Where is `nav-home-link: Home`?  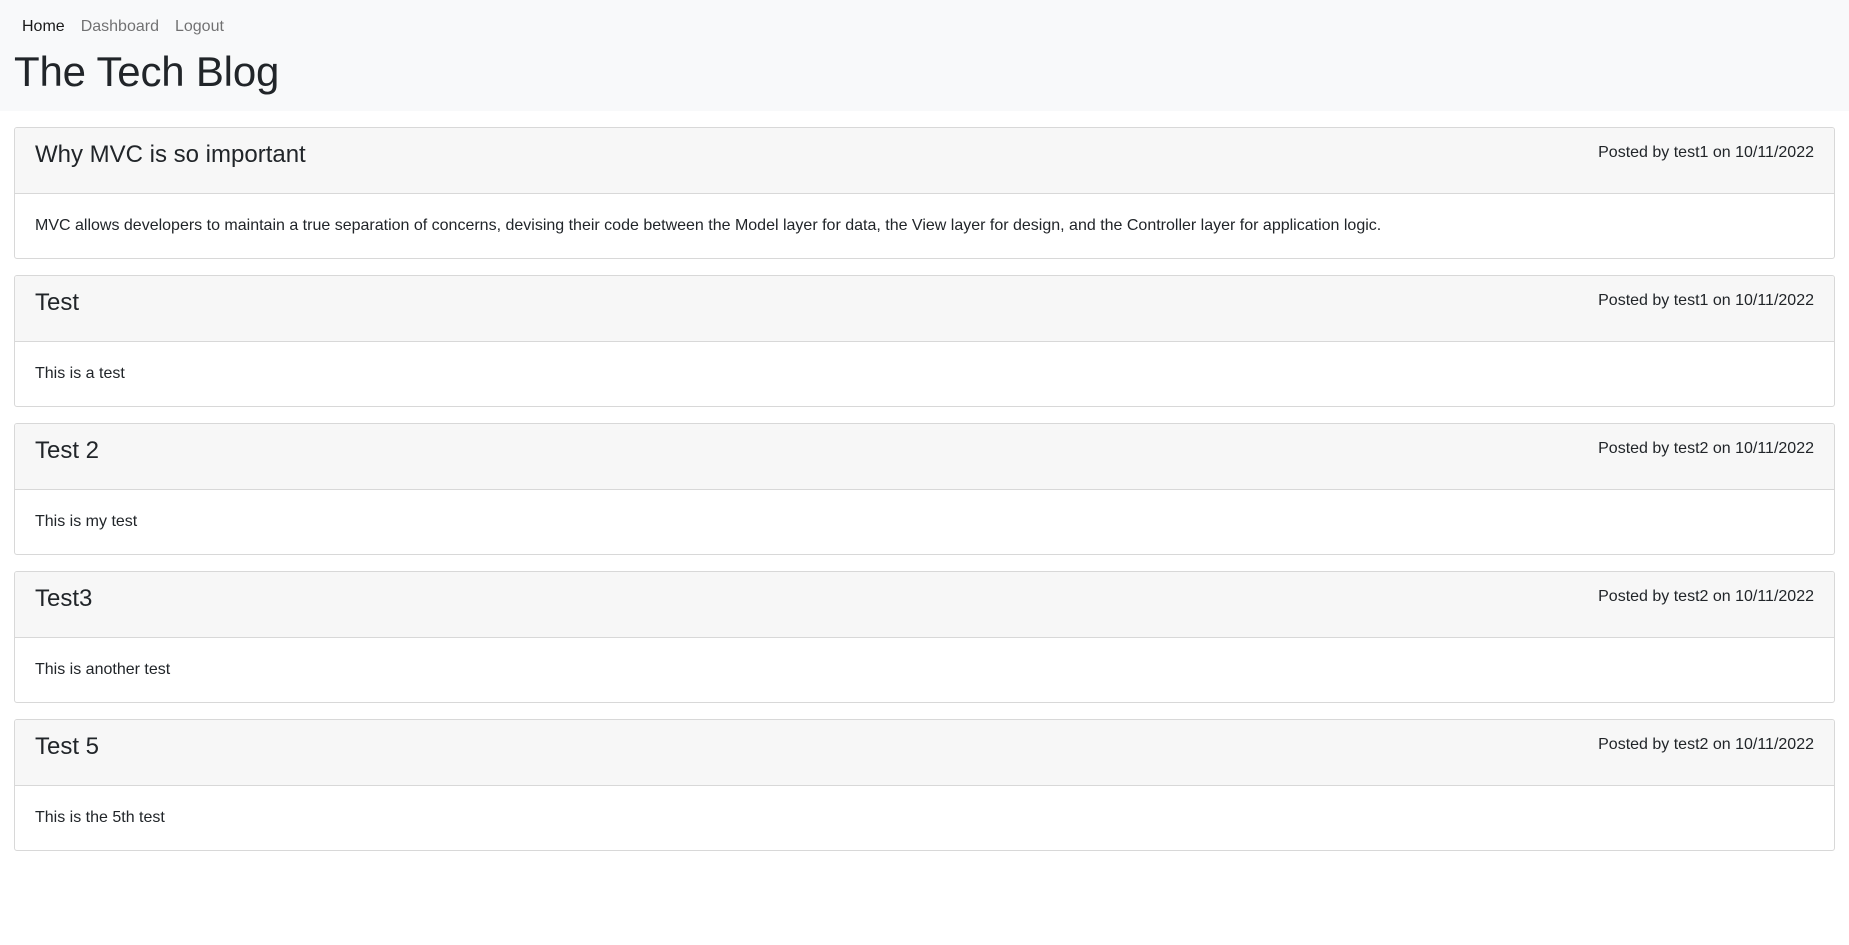 nav-home-link: Home is located at coordinates (43, 27).